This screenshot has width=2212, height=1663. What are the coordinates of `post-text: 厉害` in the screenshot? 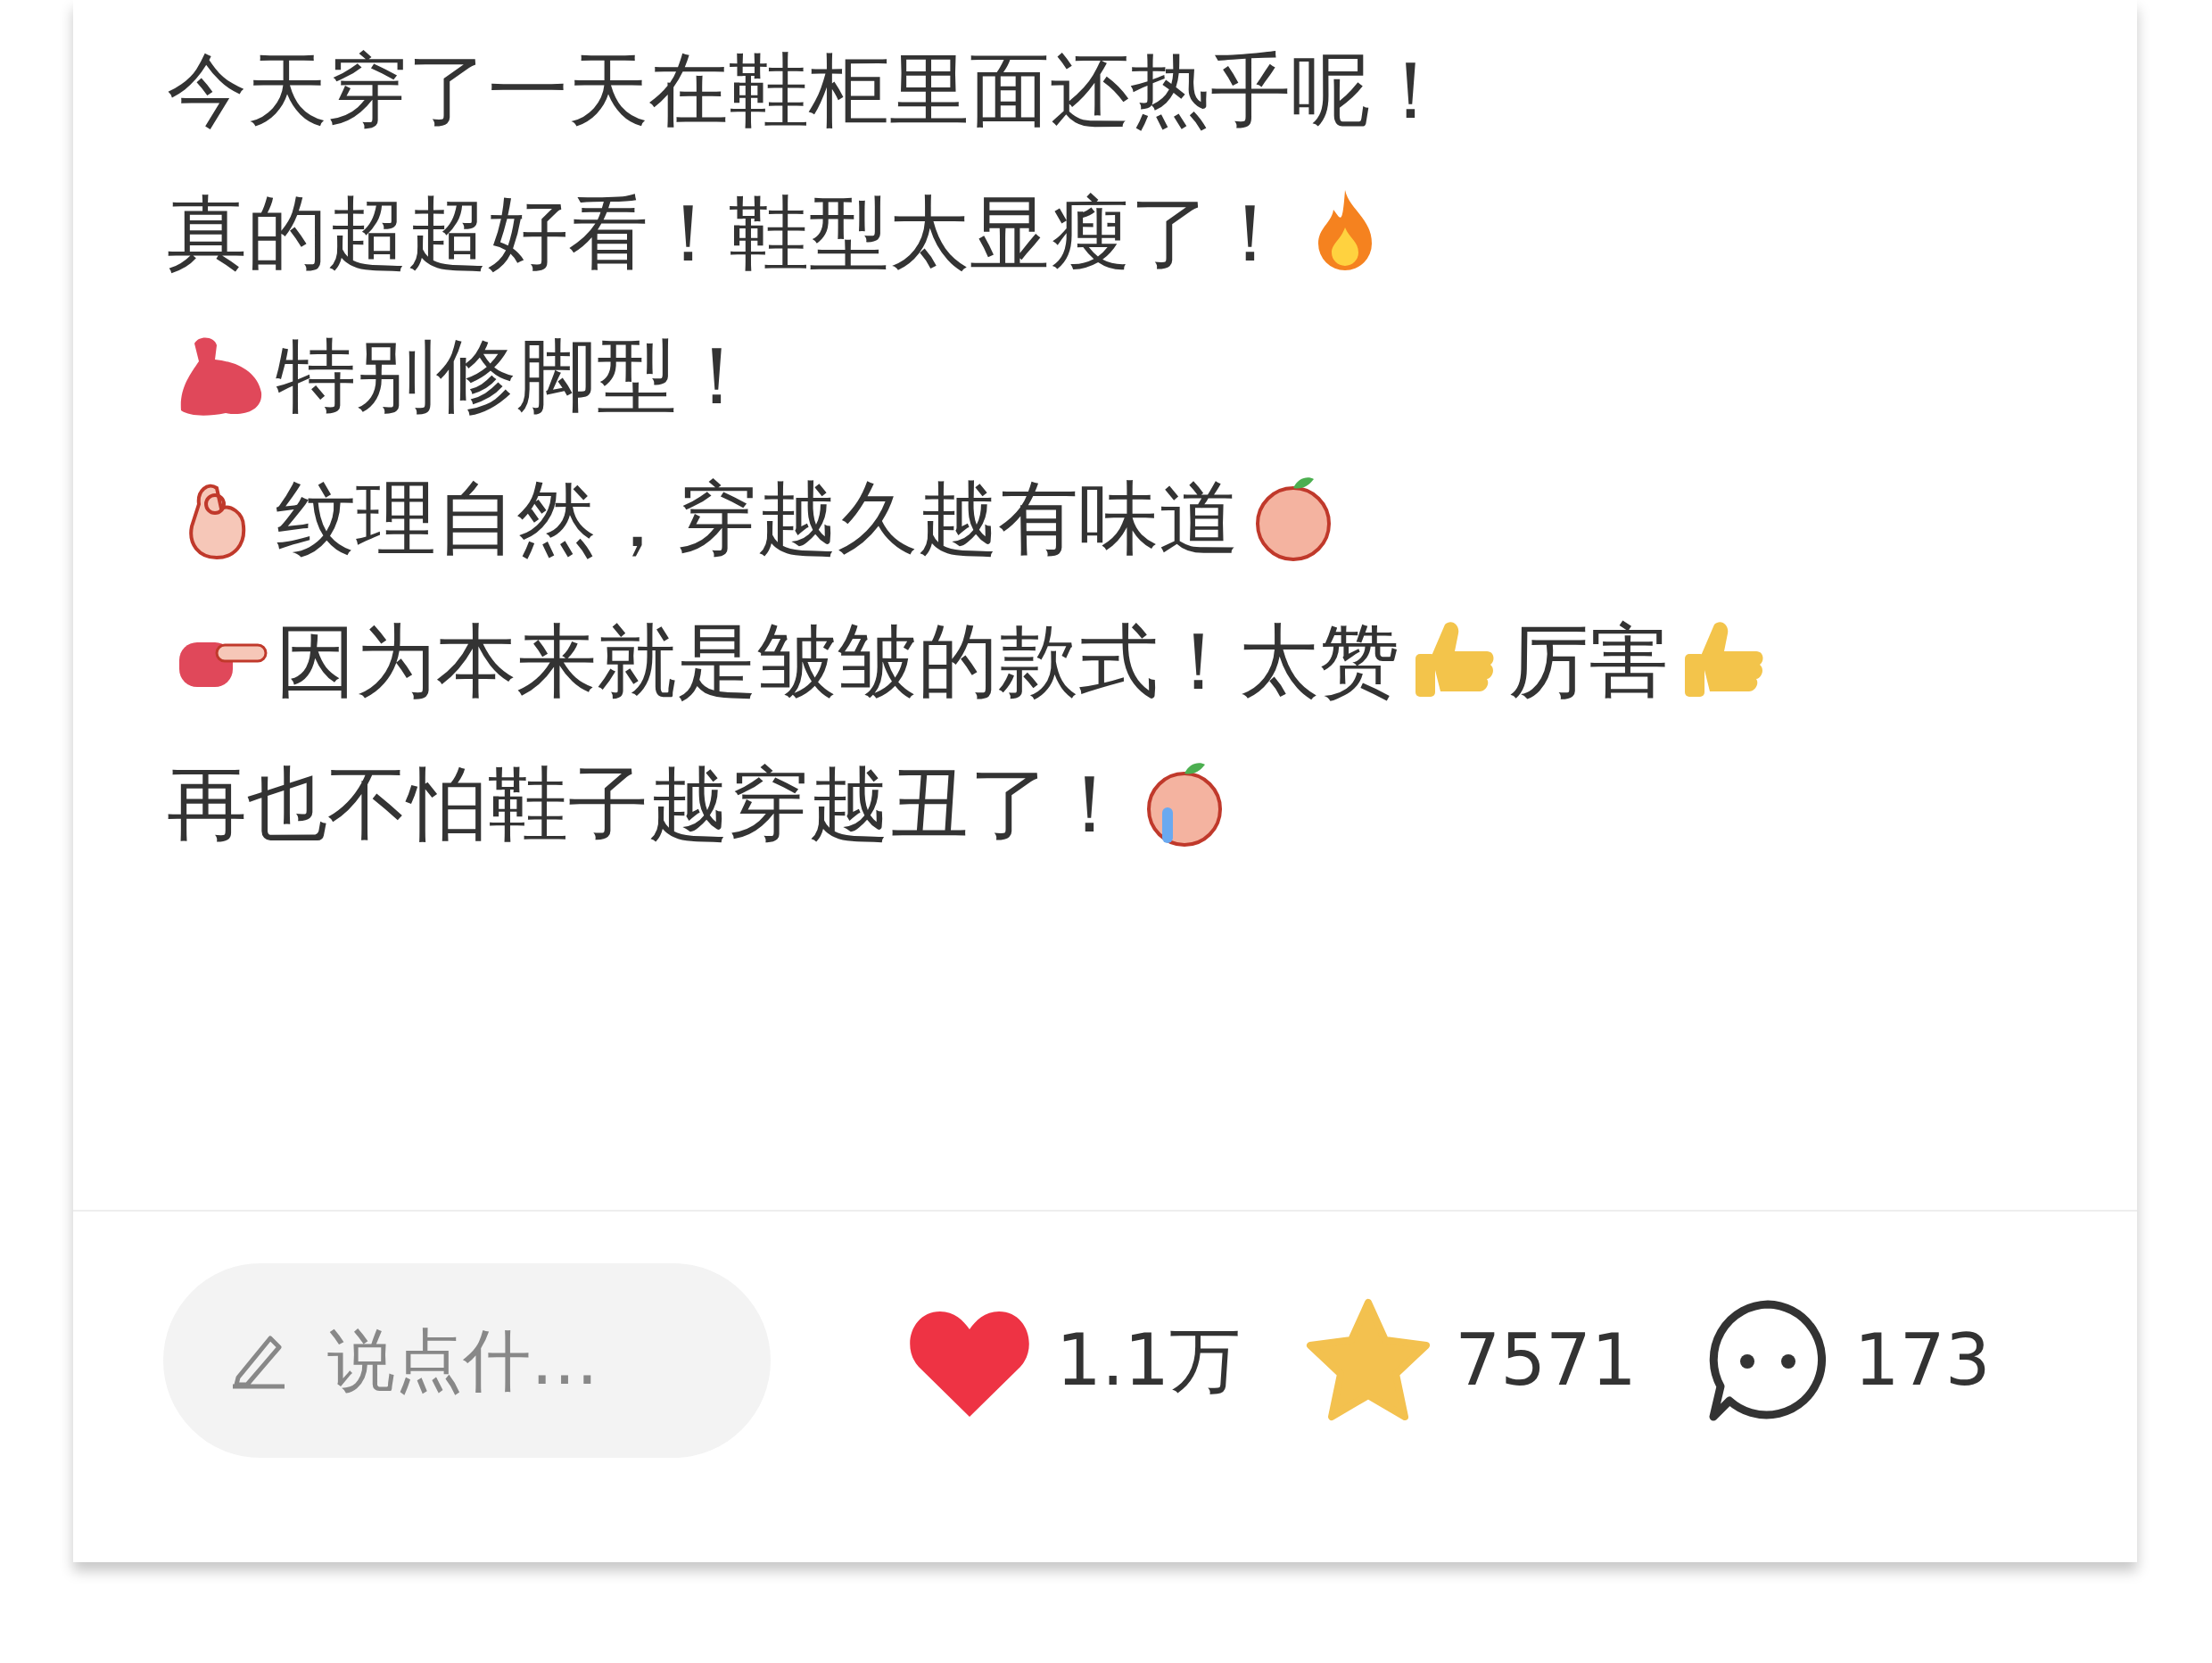 It's located at (1589, 660).